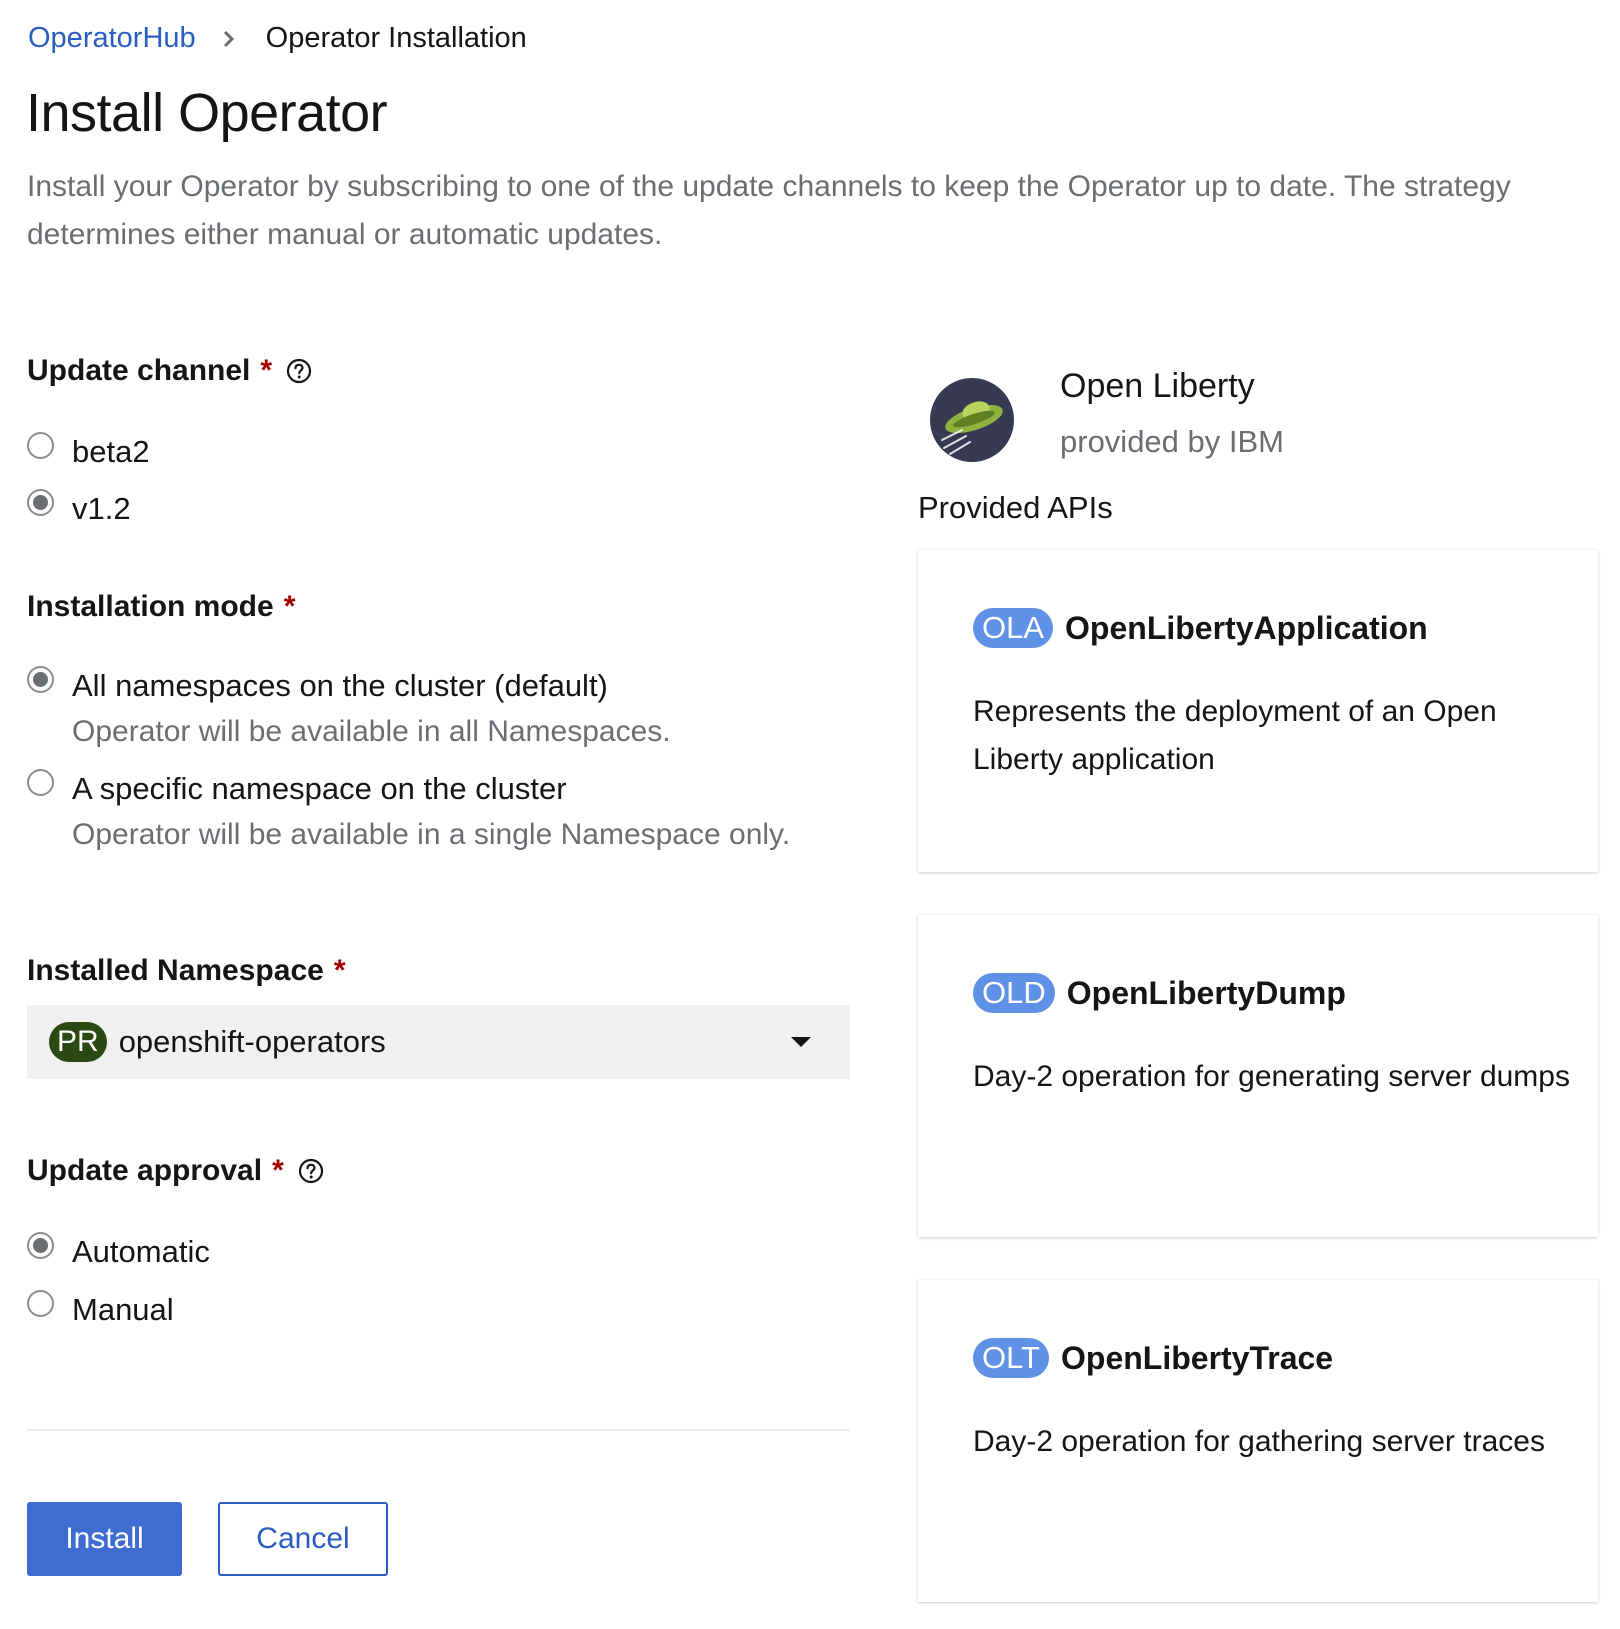 The width and height of the screenshot is (1620, 1629). I want to click on radio-channel-v1-2: v1.2, so click(79, 508).